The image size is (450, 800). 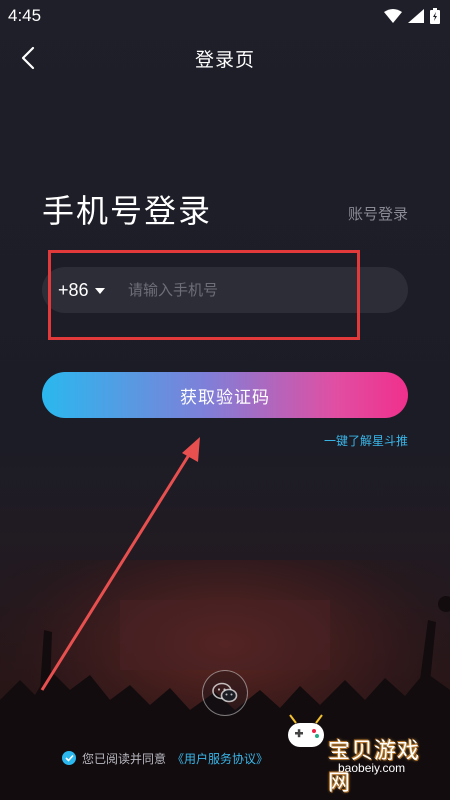 What do you see at coordinates (416, 16) in the screenshot?
I see `signal-icon` at bounding box center [416, 16].